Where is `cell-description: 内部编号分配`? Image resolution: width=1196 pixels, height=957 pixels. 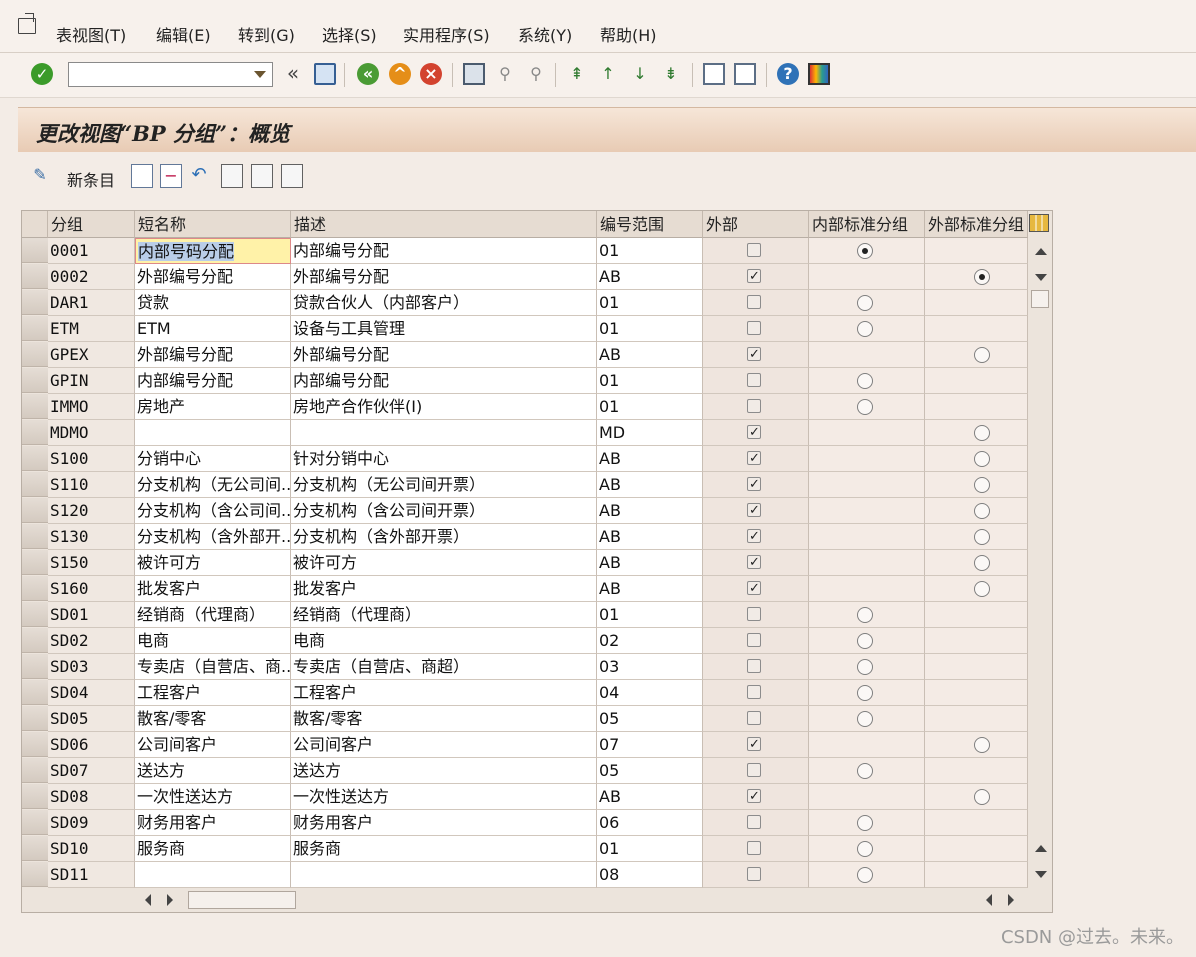 cell-description: 内部编号分配 is located at coordinates (444, 251).